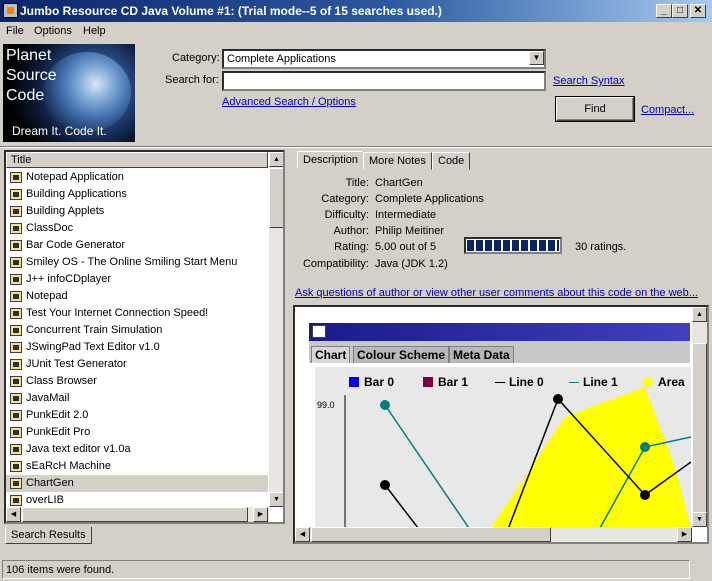 The image size is (712, 581). Describe the element at coordinates (137, 279) in the screenshot. I see `list-item: J++ infoCDplayer` at that location.